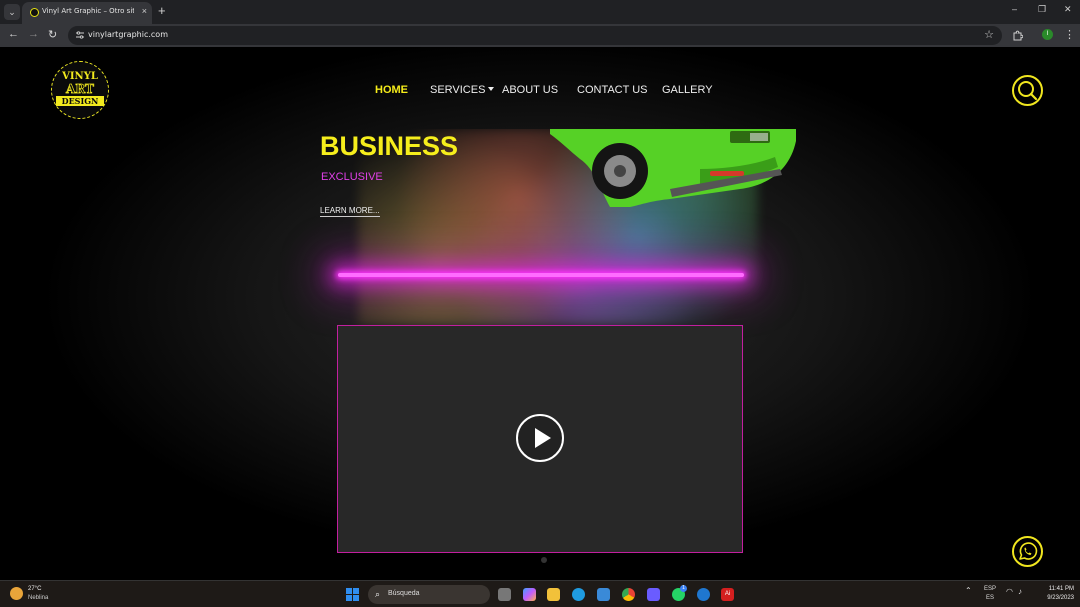 The image size is (1080, 607). Describe the element at coordinates (35, 589) in the screenshot. I see `weather-temperature: 27°C` at that location.